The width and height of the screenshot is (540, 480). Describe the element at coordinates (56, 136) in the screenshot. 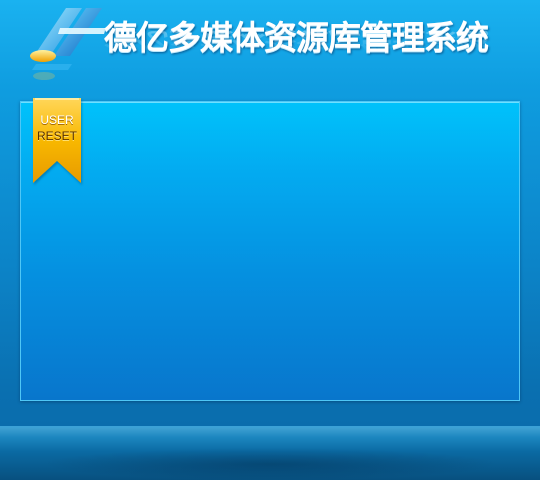

I see `ribbon-label-reset: RESET` at that location.